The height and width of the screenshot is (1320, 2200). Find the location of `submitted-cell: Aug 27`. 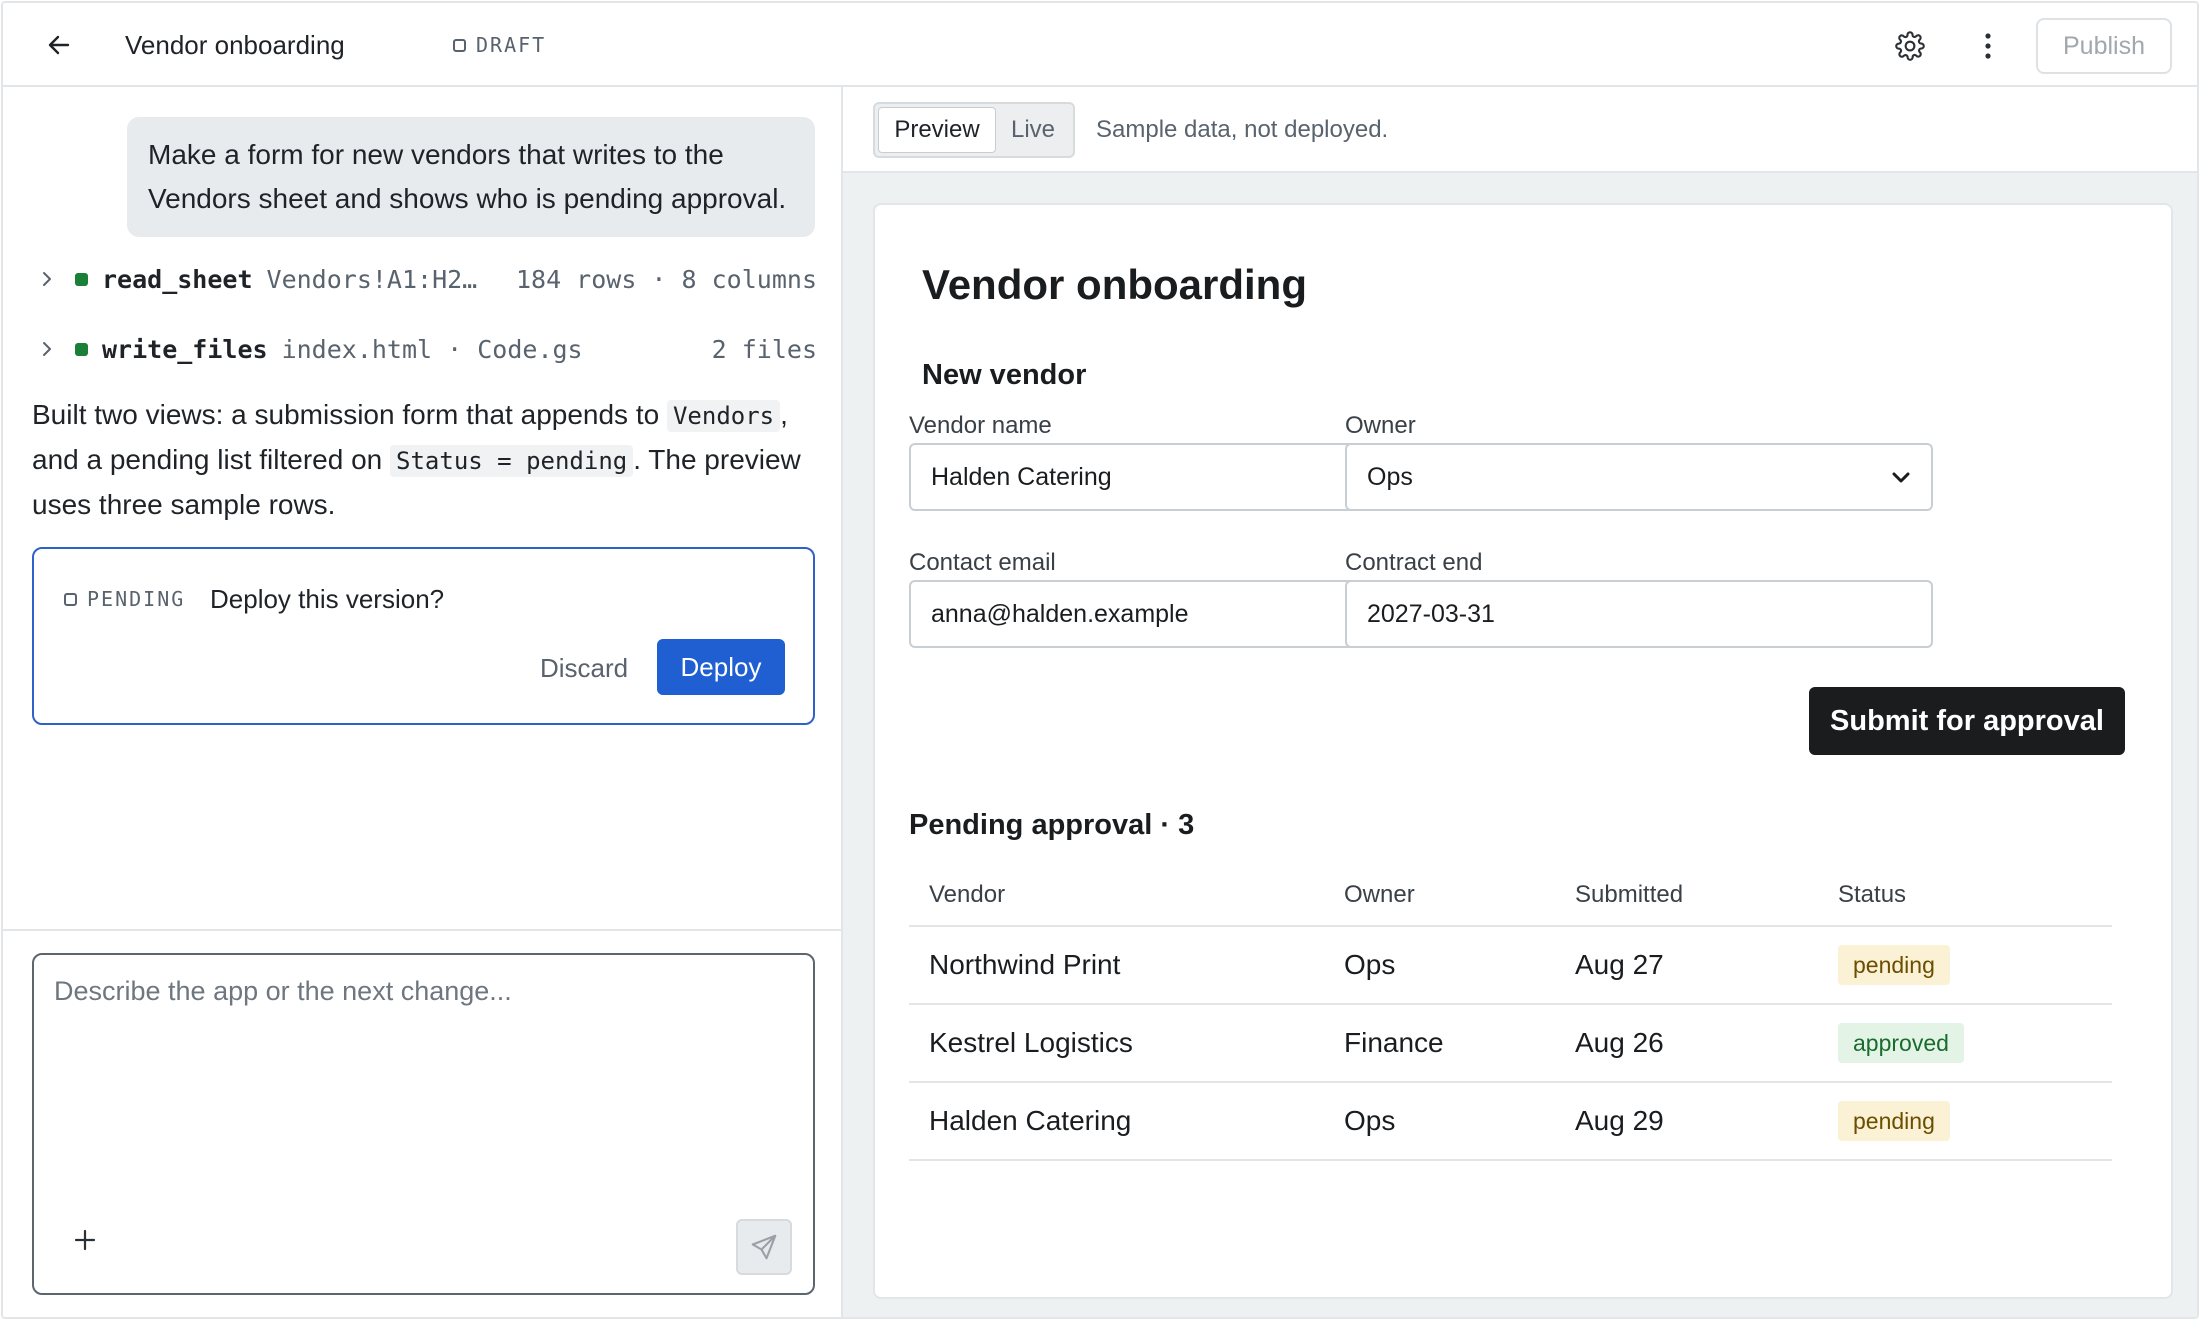

submitted-cell: Aug 27 is located at coordinates (1619, 964).